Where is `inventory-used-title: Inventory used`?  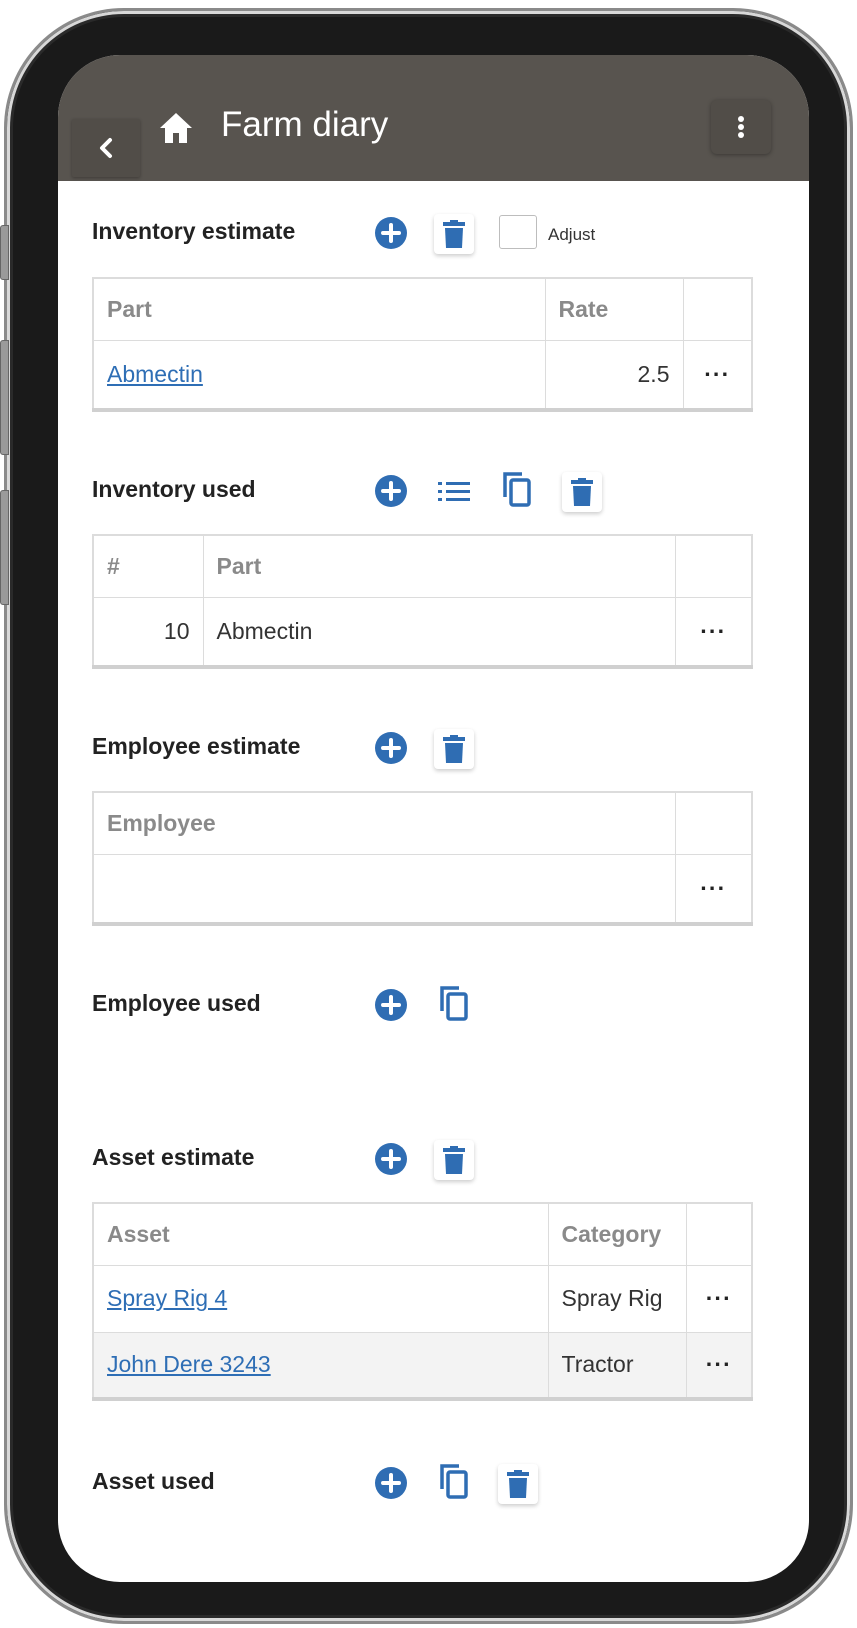
inventory-used-title: Inventory used is located at coordinates (174, 489).